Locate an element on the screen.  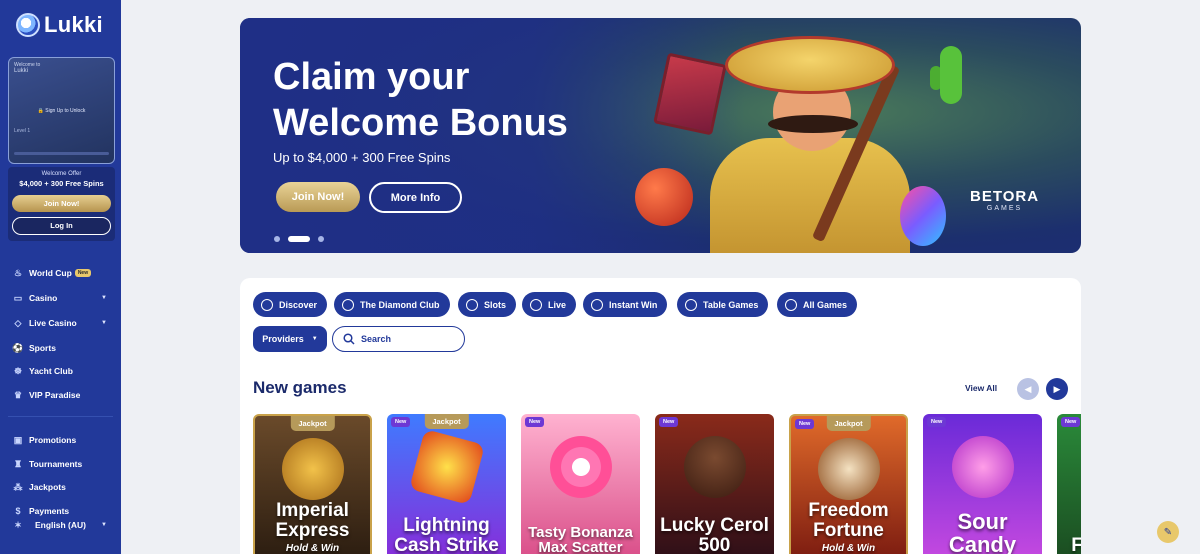
coins-icon: ⁂ is located at coordinates (18, 486).